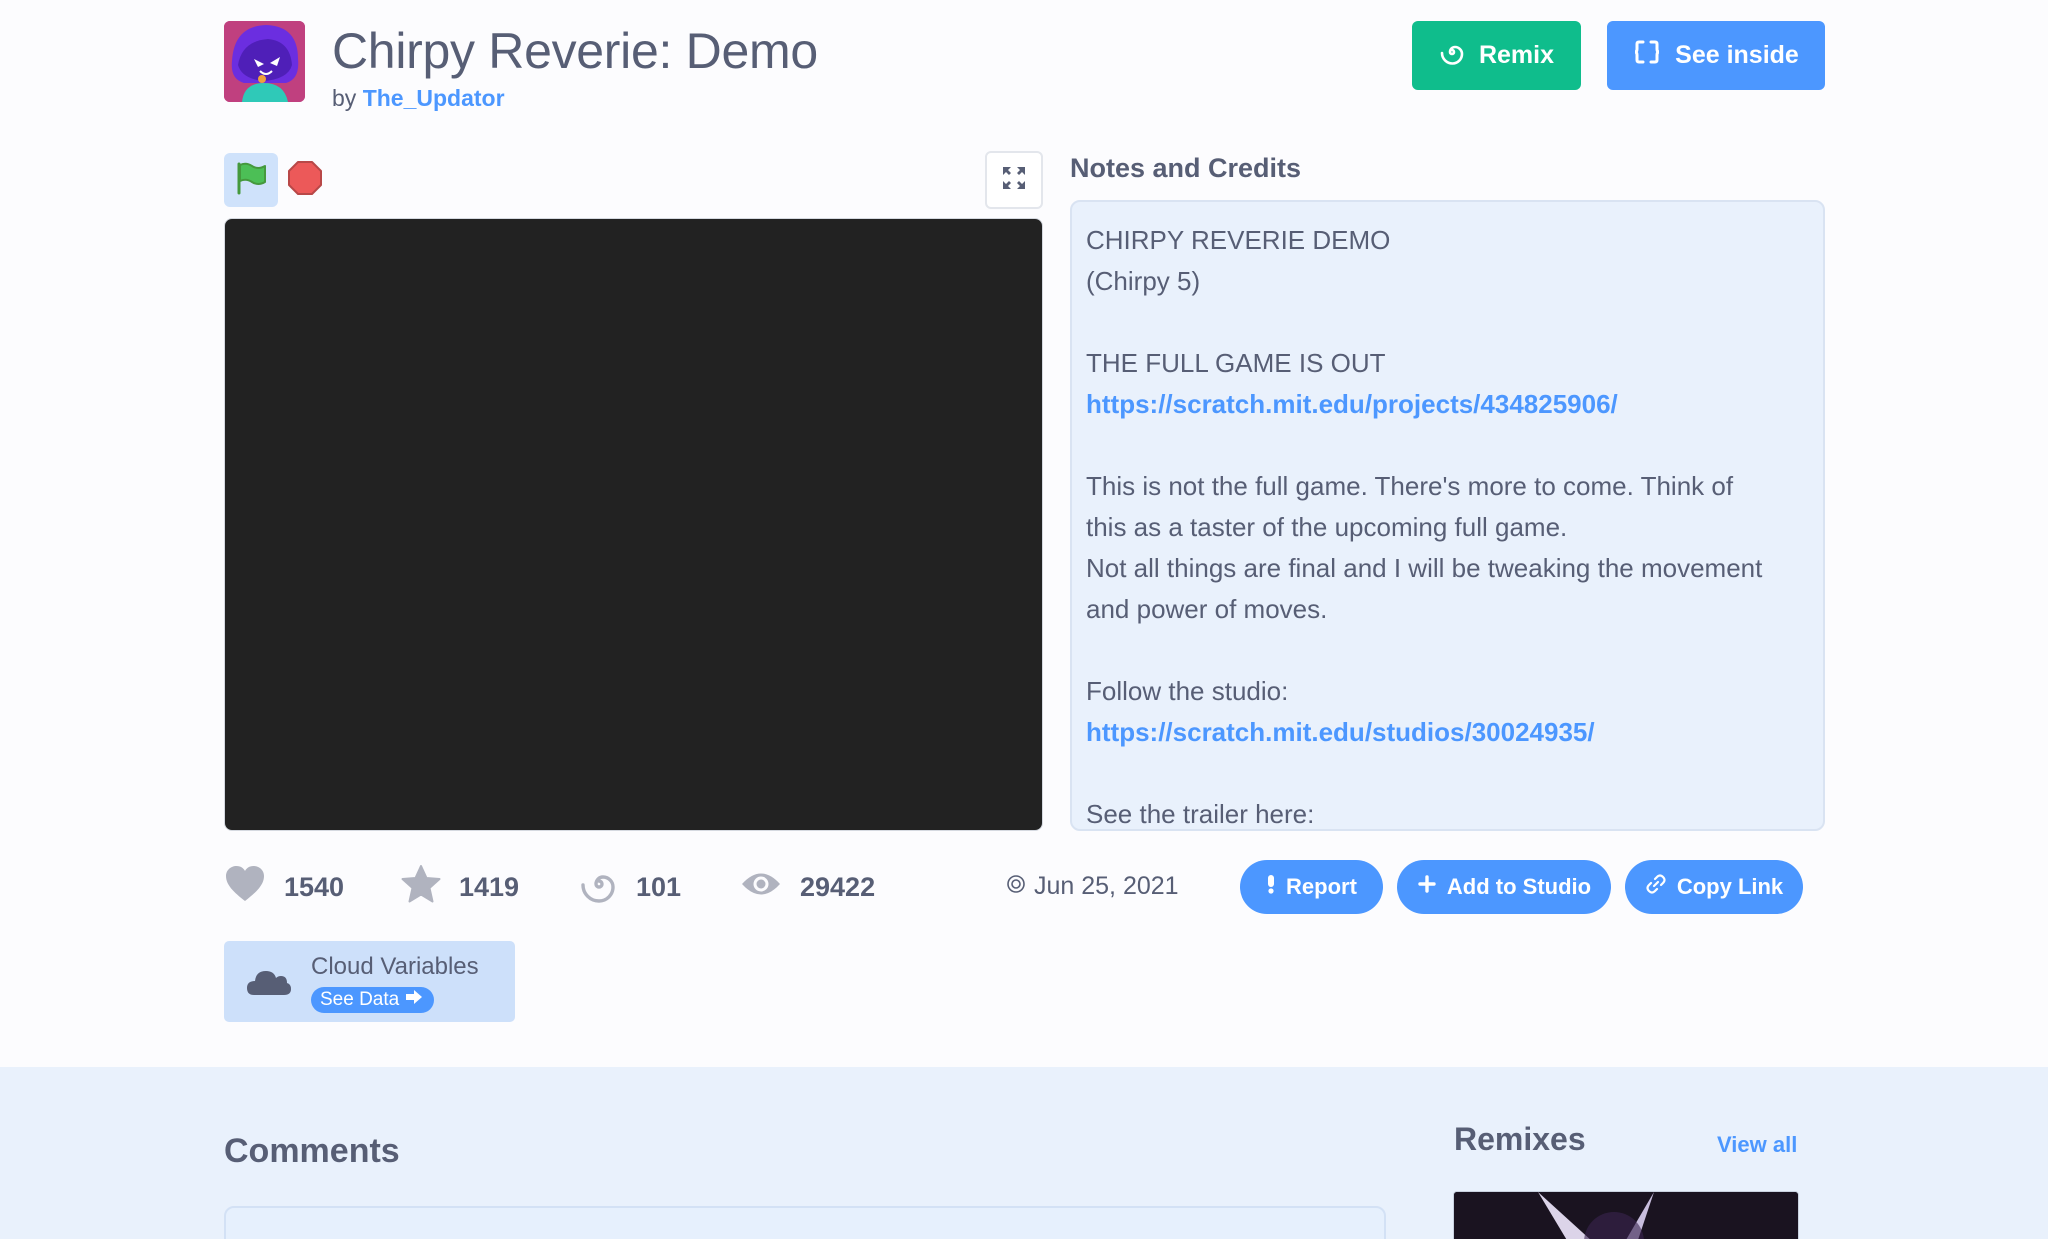  What do you see at coordinates (369, 981) in the screenshot?
I see `cloud-variables-panel: Cloud Variables See Data` at bounding box center [369, 981].